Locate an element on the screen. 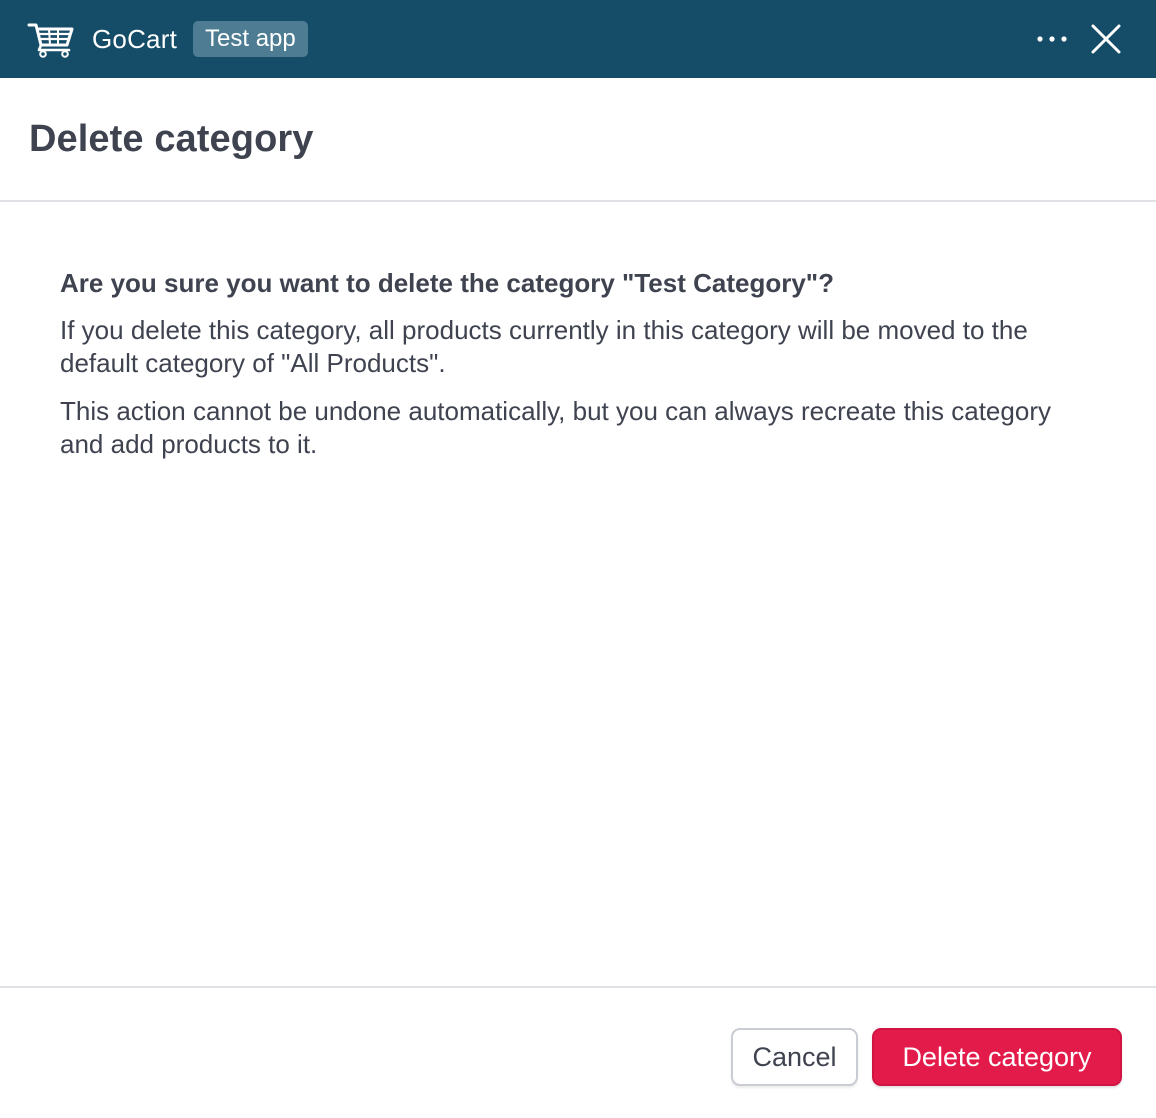  brand-name: GoCart is located at coordinates (135, 38).